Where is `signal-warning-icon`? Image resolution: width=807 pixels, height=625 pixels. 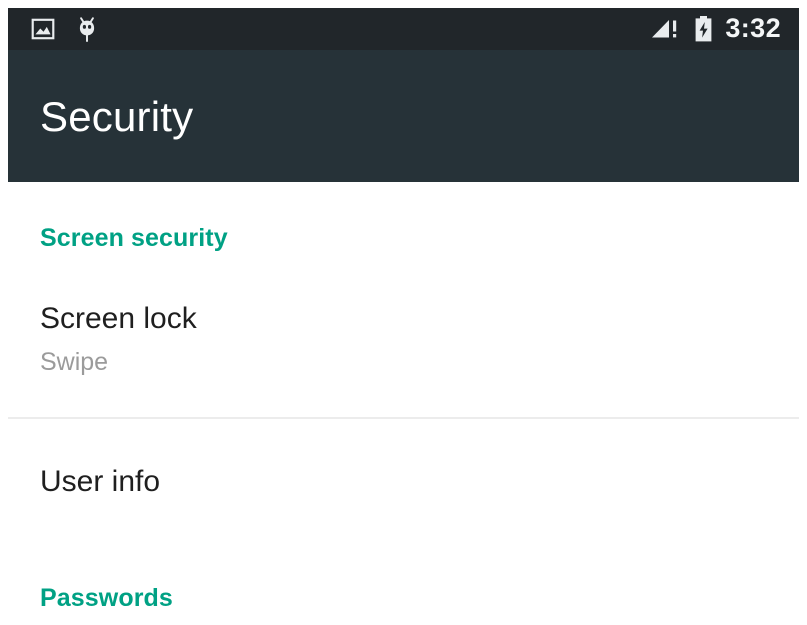
signal-warning-icon is located at coordinates (666, 29).